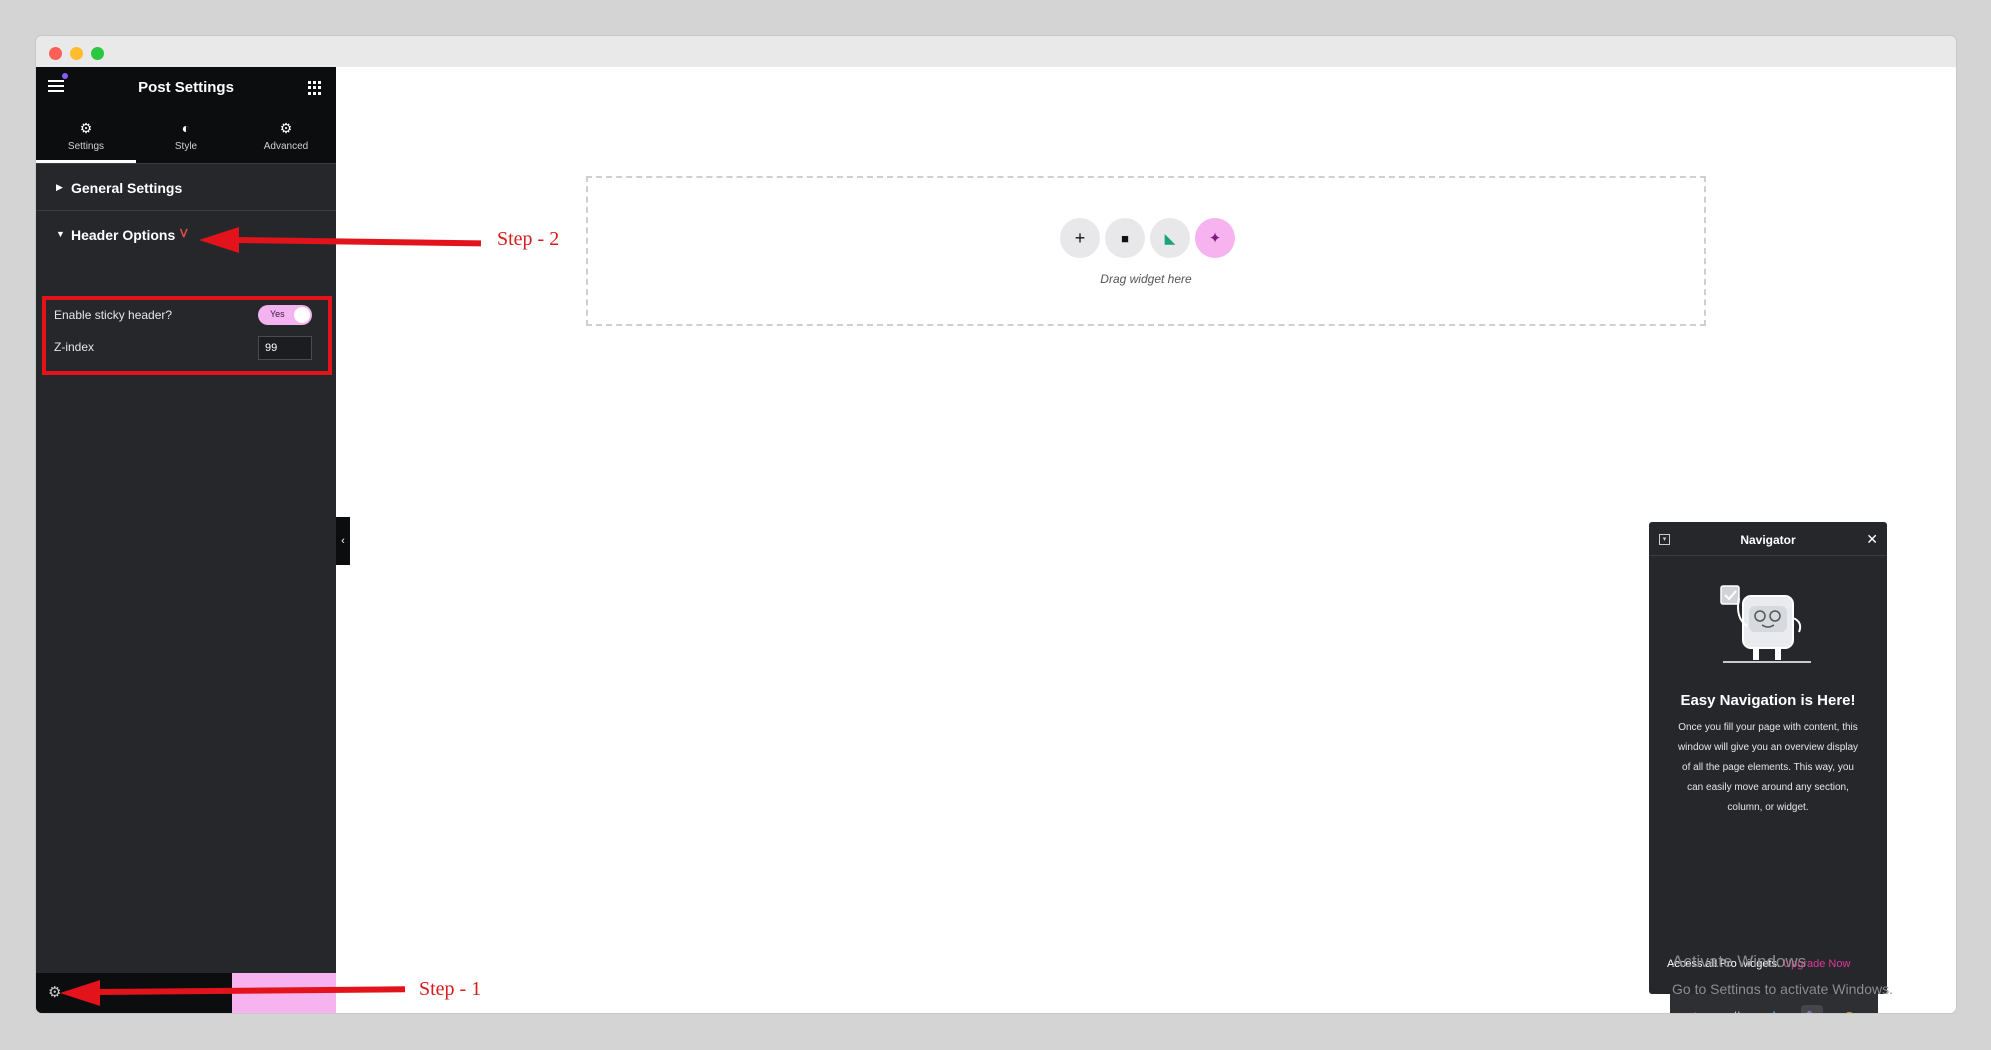  What do you see at coordinates (1147, 238) in the screenshot?
I see `dropzone-buttons: + ■ ◣ ✦` at bounding box center [1147, 238].